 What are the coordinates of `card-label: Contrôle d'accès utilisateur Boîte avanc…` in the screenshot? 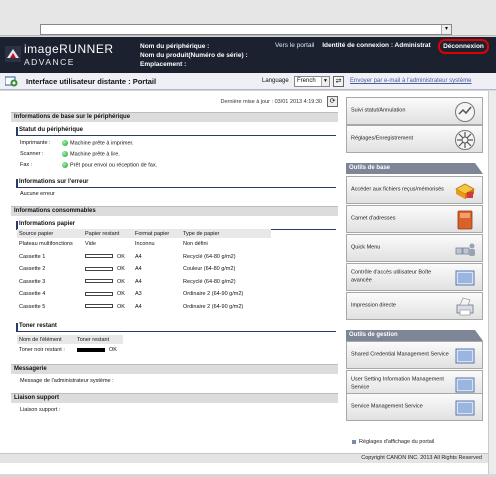 It's located at (391, 276).